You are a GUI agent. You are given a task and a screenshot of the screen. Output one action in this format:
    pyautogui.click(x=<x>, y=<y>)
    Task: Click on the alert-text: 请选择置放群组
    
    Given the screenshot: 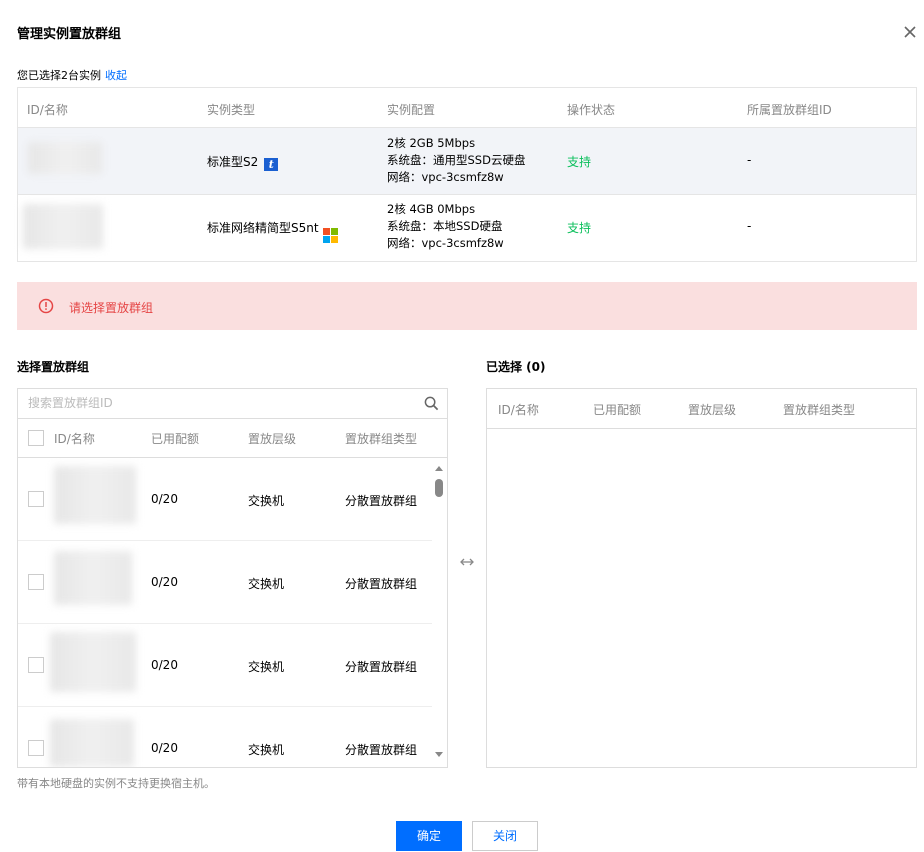 What is the action you would take?
    pyautogui.click(x=111, y=308)
    